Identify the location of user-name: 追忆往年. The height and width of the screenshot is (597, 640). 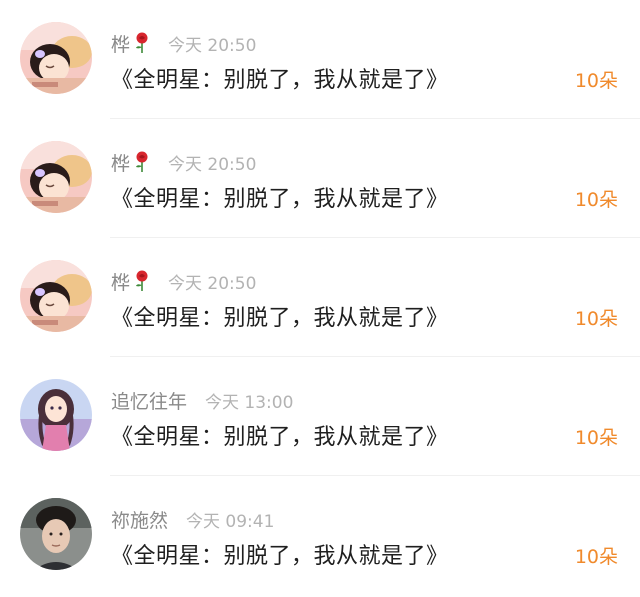
(149, 400).